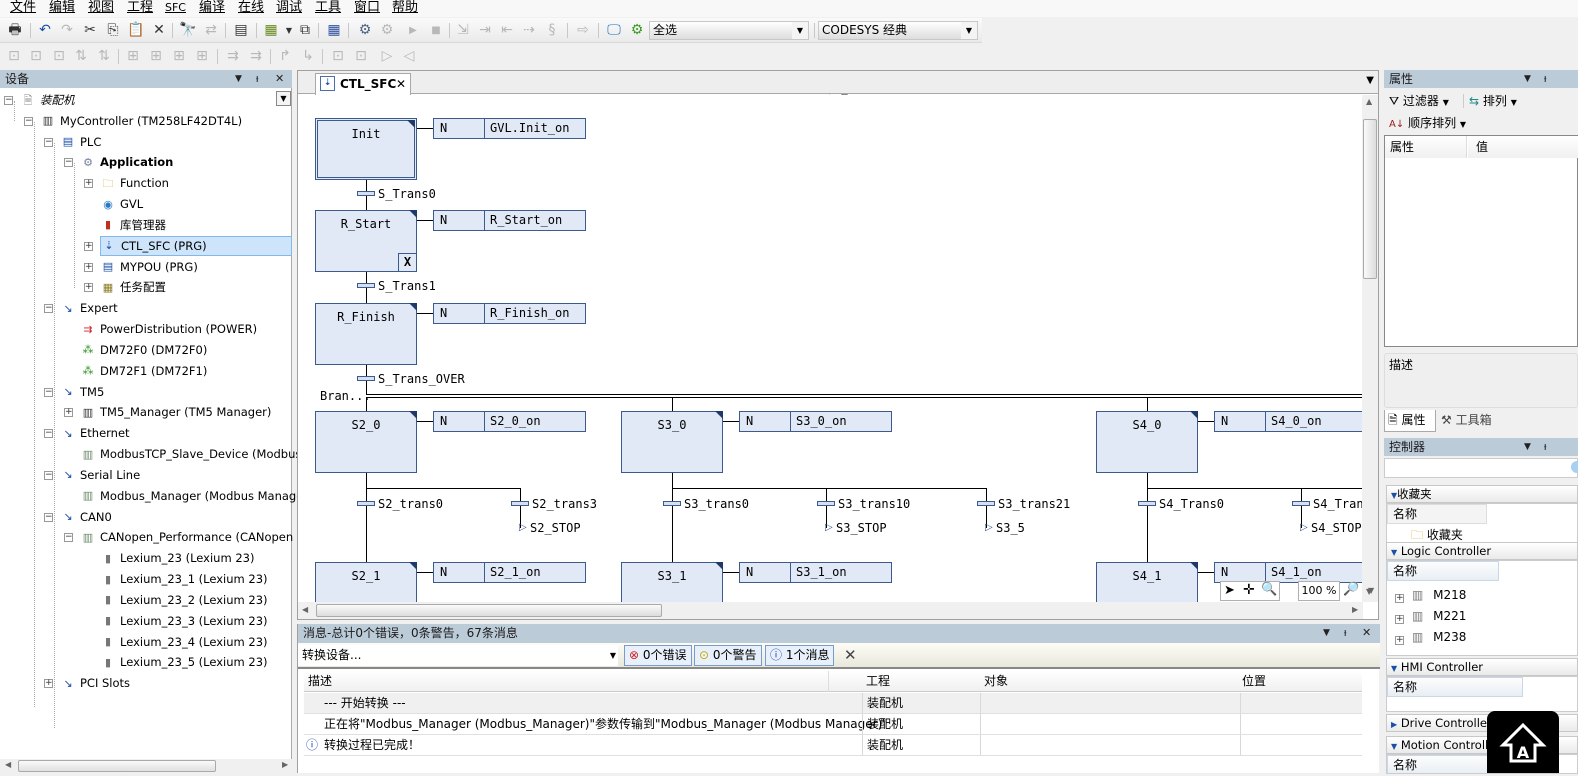 Image resolution: width=1578 pixels, height=776 pixels. What do you see at coordinates (367, 8) in the screenshot?
I see `menu-window: 窗口` at bounding box center [367, 8].